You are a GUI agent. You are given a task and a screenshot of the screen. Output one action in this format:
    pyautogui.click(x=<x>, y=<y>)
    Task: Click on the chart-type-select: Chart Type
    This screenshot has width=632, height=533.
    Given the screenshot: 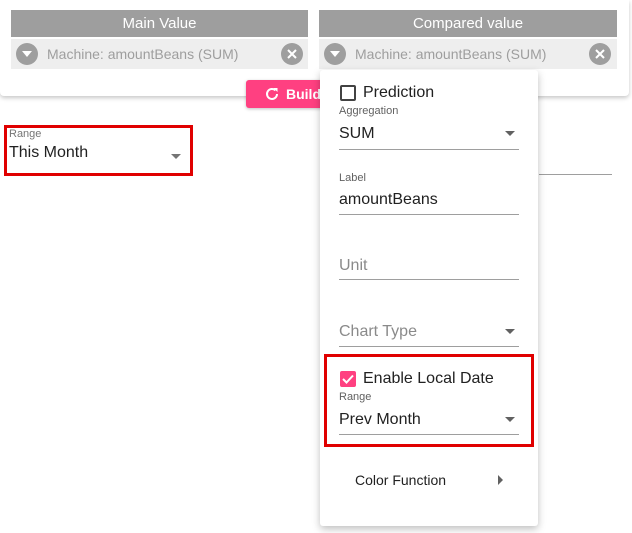 What is the action you would take?
    pyautogui.click(x=378, y=332)
    